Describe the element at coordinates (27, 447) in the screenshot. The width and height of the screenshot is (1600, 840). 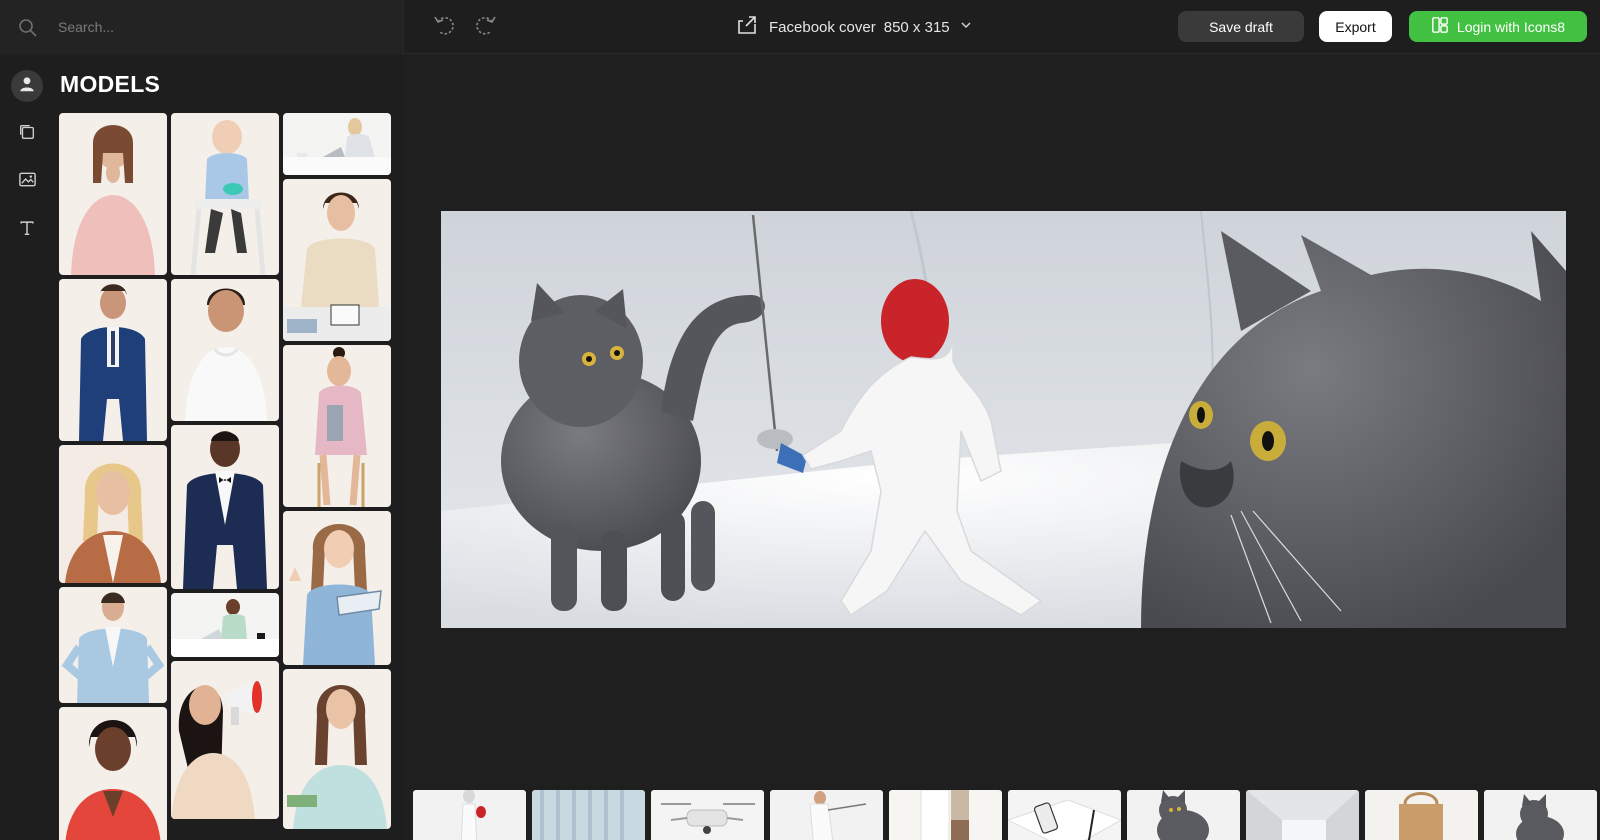
I see `left-rail` at that location.